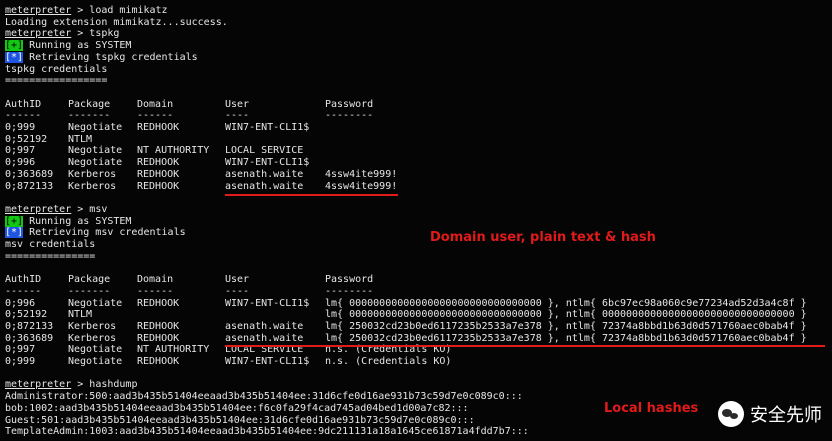 The height and width of the screenshot is (441, 832). Describe the element at coordinates (525, 346) in the screenshot. I see `highlight-underline-msv` at that location.